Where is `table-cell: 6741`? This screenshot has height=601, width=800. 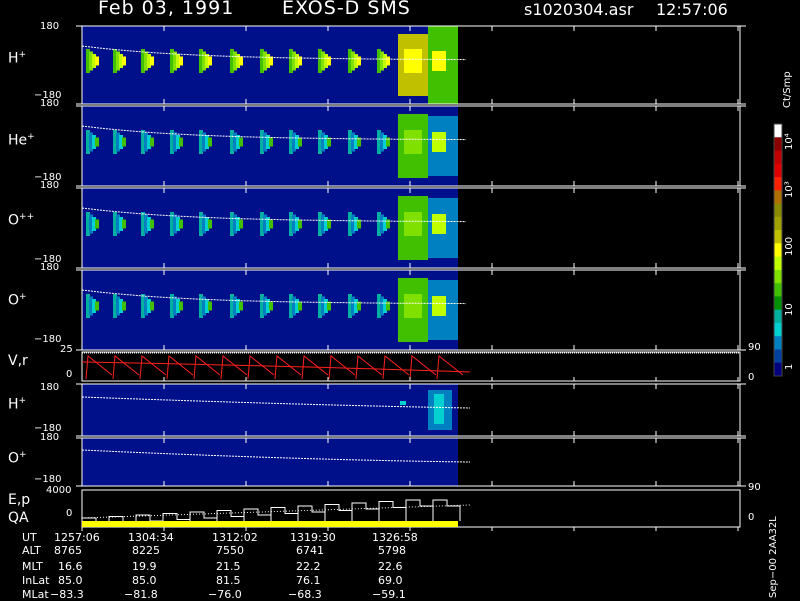 table-cell: 6741 is located at coordinates (310, 550).